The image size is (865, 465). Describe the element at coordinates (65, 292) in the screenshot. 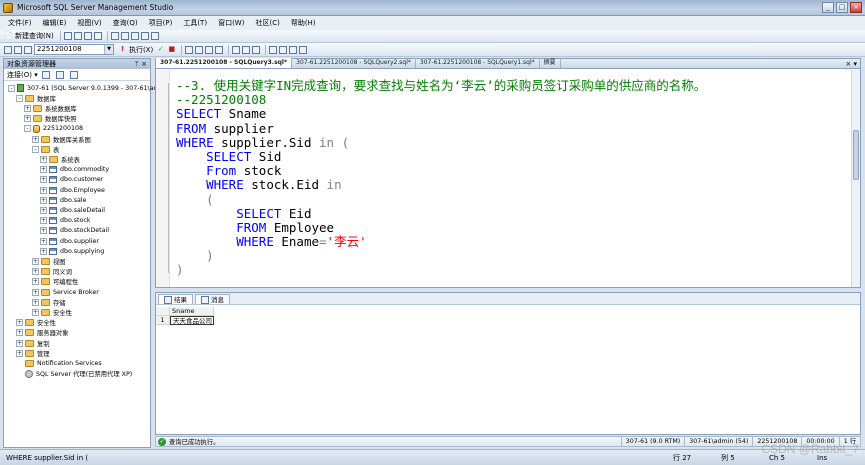

I see `tree-node: + Service Broker` at that location.